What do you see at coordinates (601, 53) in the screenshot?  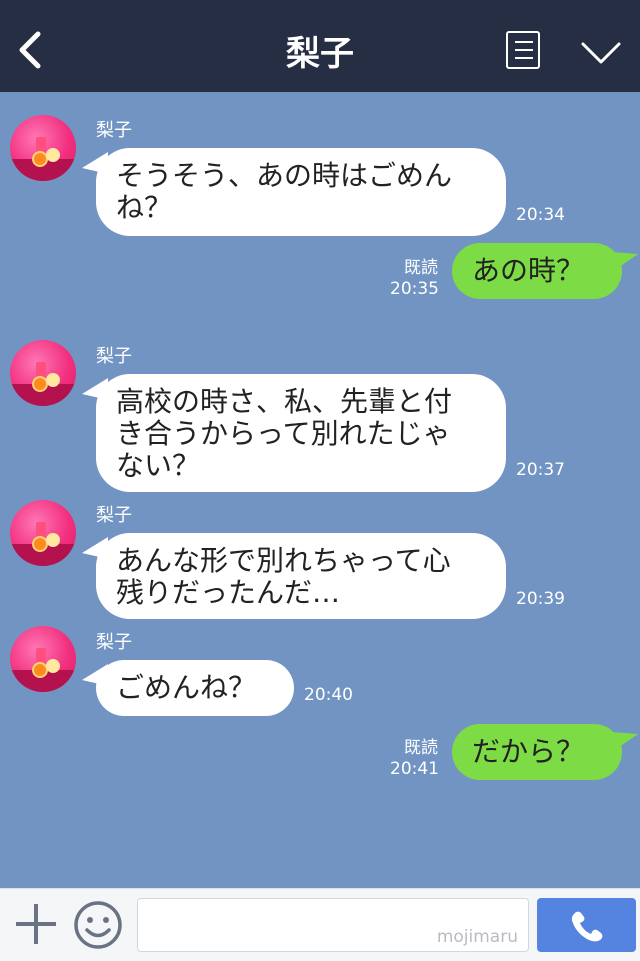 I see `chevron-down-icon` at bounding box center [601, 53].